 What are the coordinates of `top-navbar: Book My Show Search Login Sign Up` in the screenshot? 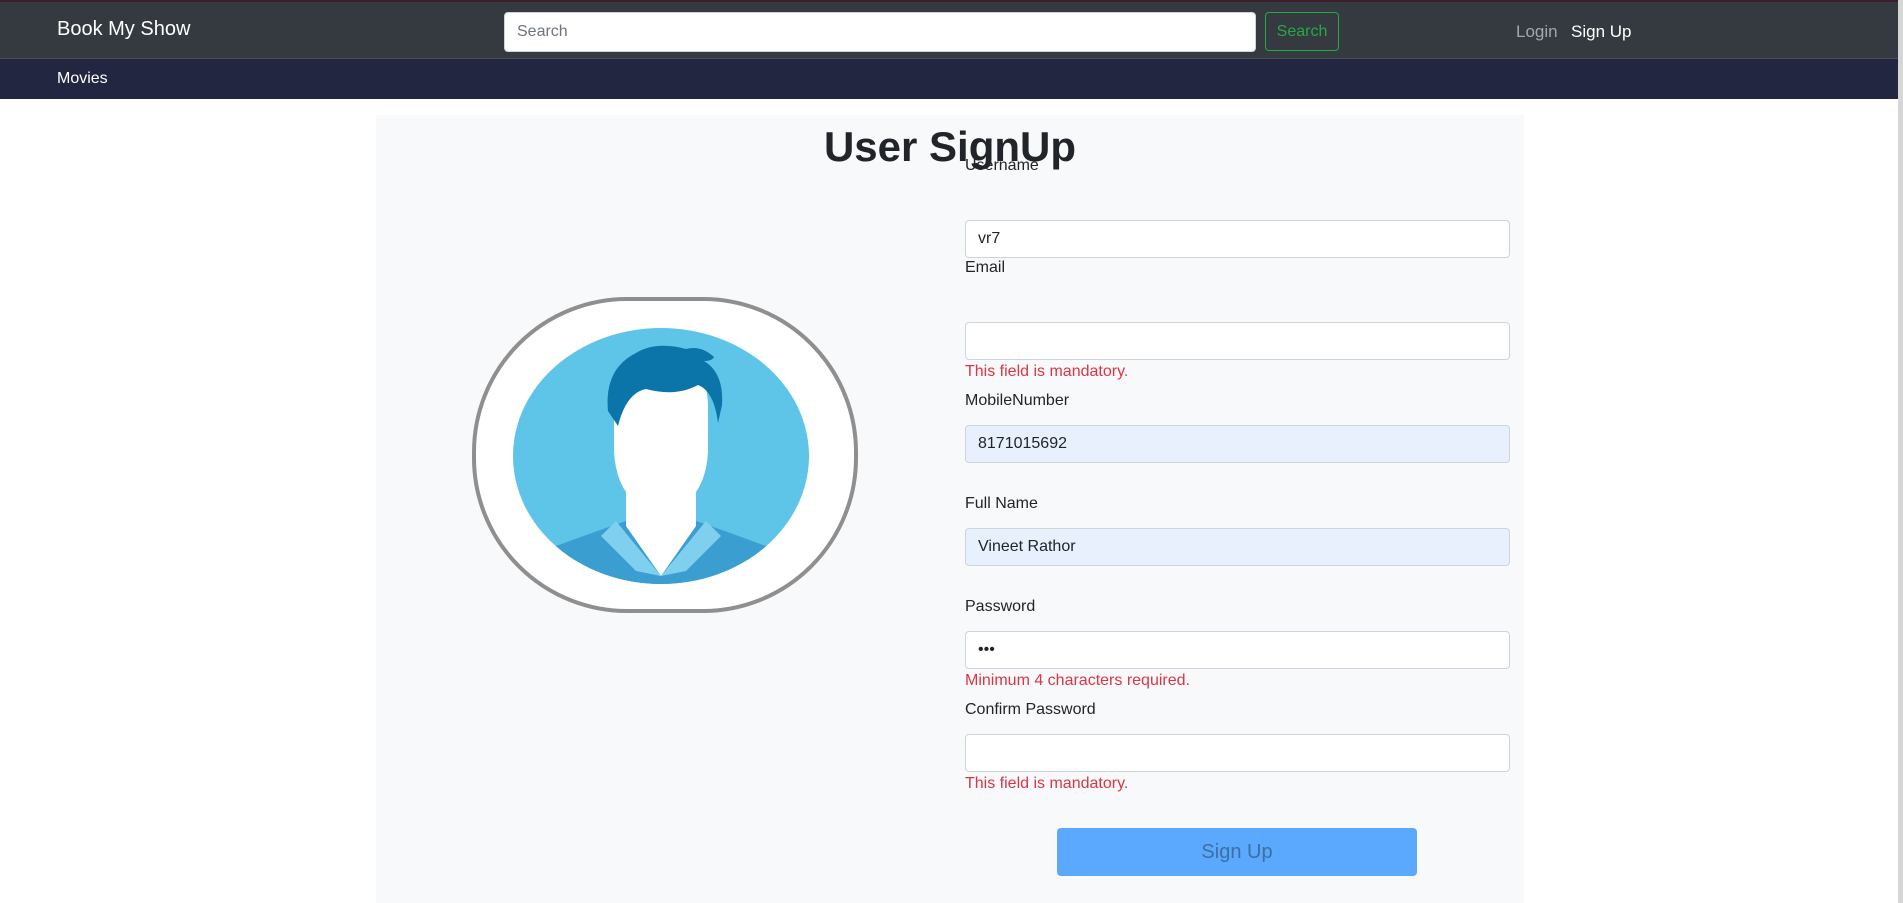 It's located at (951, 29).